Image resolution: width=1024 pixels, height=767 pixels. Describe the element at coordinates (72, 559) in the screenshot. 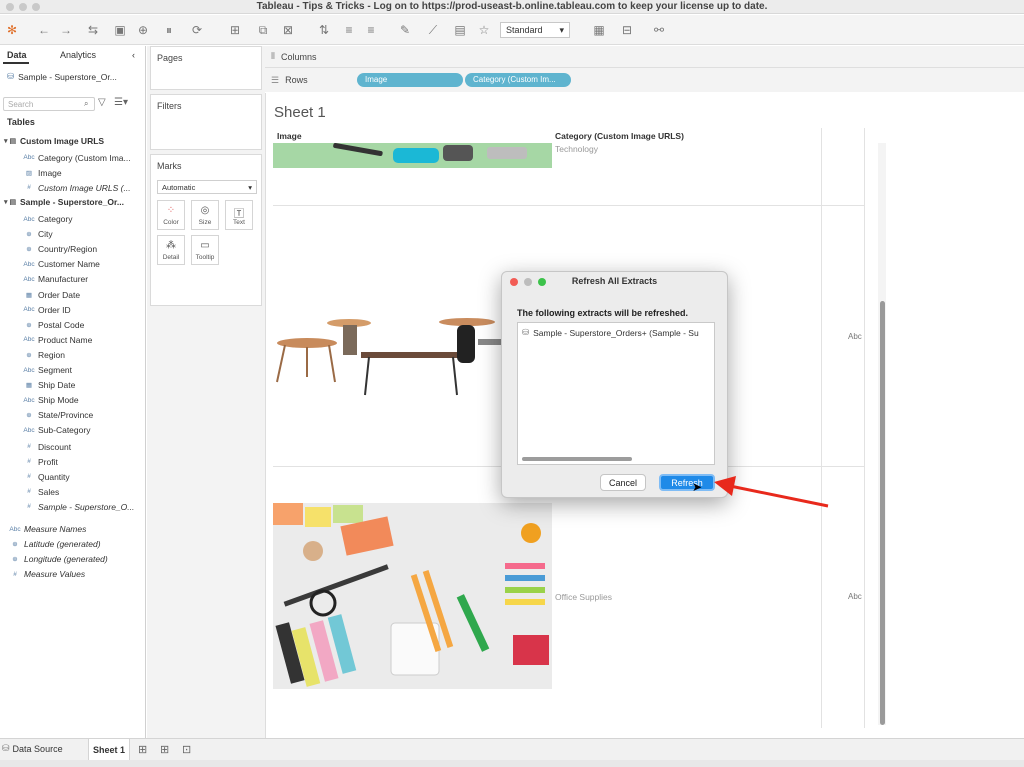

I see `field-item: ⊕ Longitude (generated)` at that location.